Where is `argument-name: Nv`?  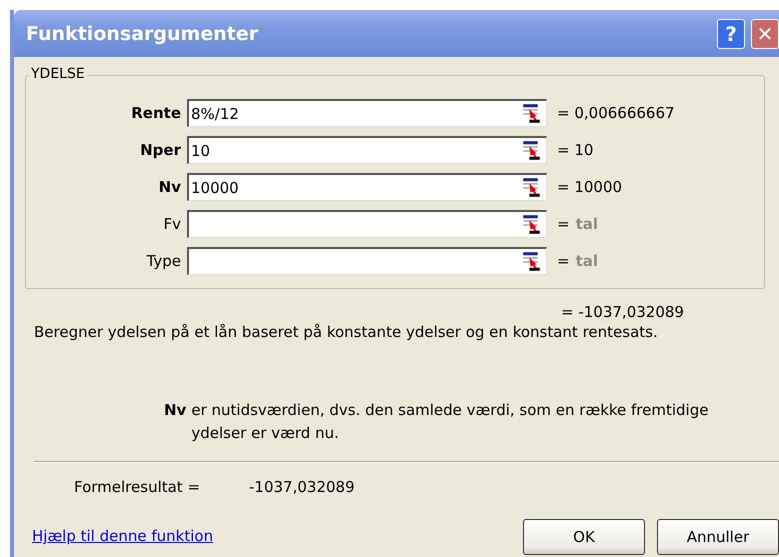 argument-name: Nv is located at coordinates (175, 411).